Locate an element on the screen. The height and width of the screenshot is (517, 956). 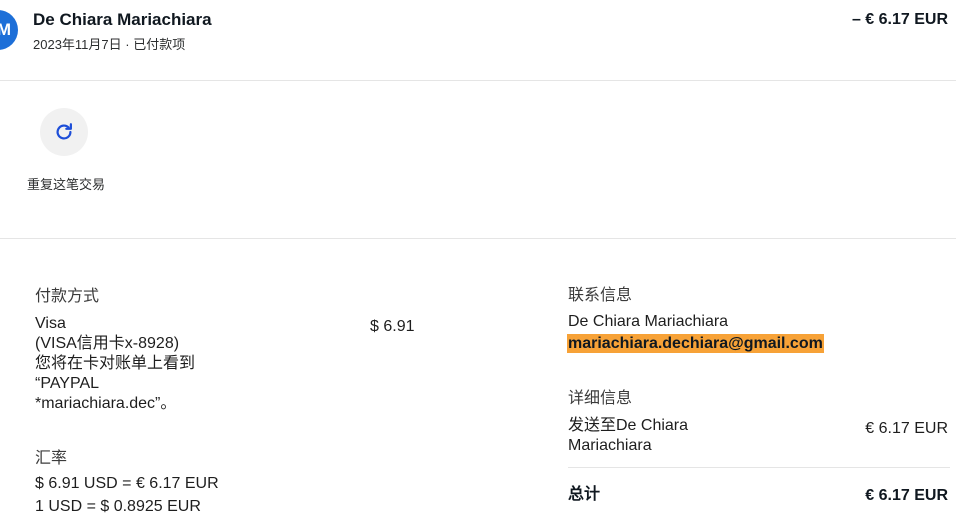
details-divider is located at coordinates (759, 467).